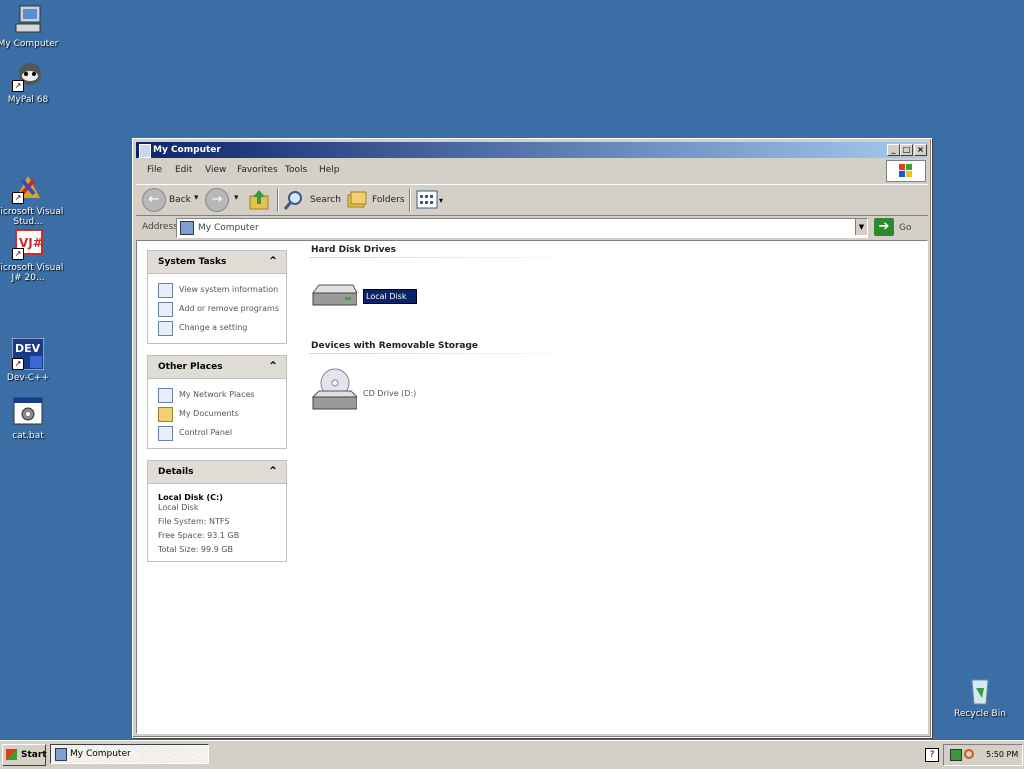 Image resolution: width=1024 pixels, height=769 pixels. What do you see at coordinates (236, 198) in the screenshot?
I see `forward-dropdown-icon: ▾` at bounding box center [236, 198].